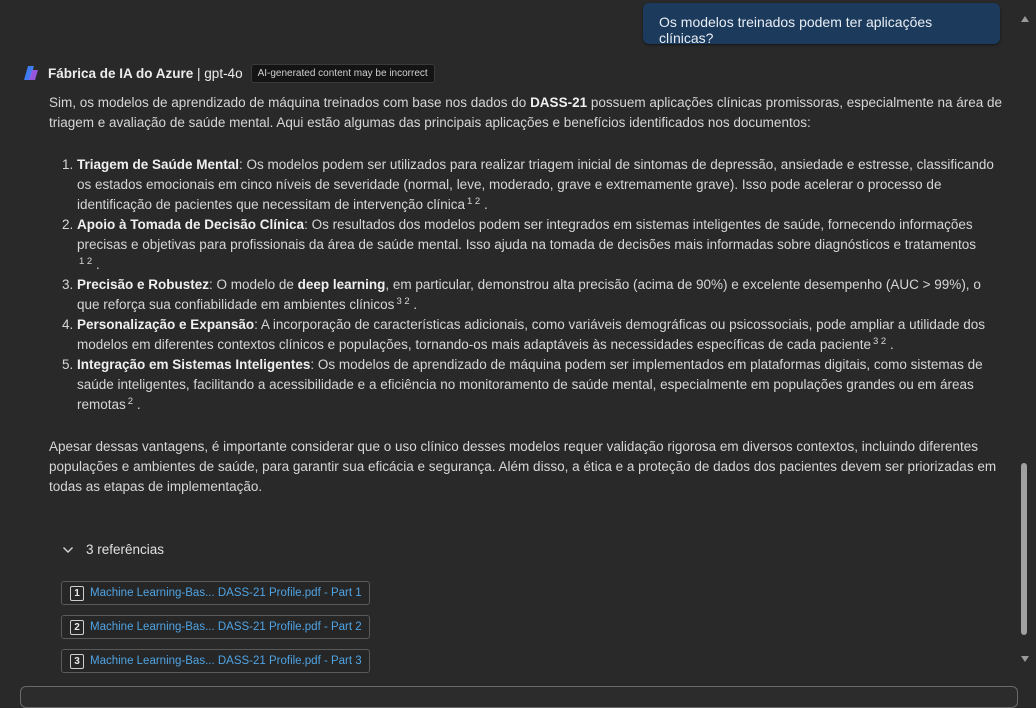 This screenshot has height=708, width=1036. I want to click on scroll-down-arrow-icon, so click(1025, 659).